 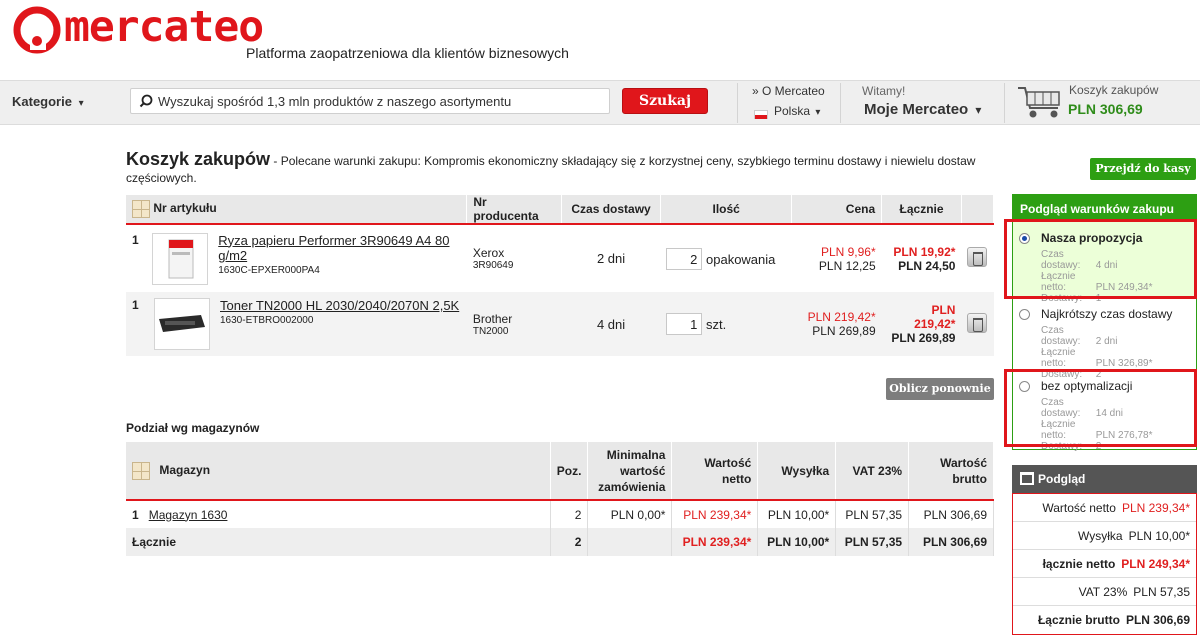 What do you see at coordinates (872, 471) in the screenshot?
I see `col-vat: VAT 23%` at bounding box center [872, 471].